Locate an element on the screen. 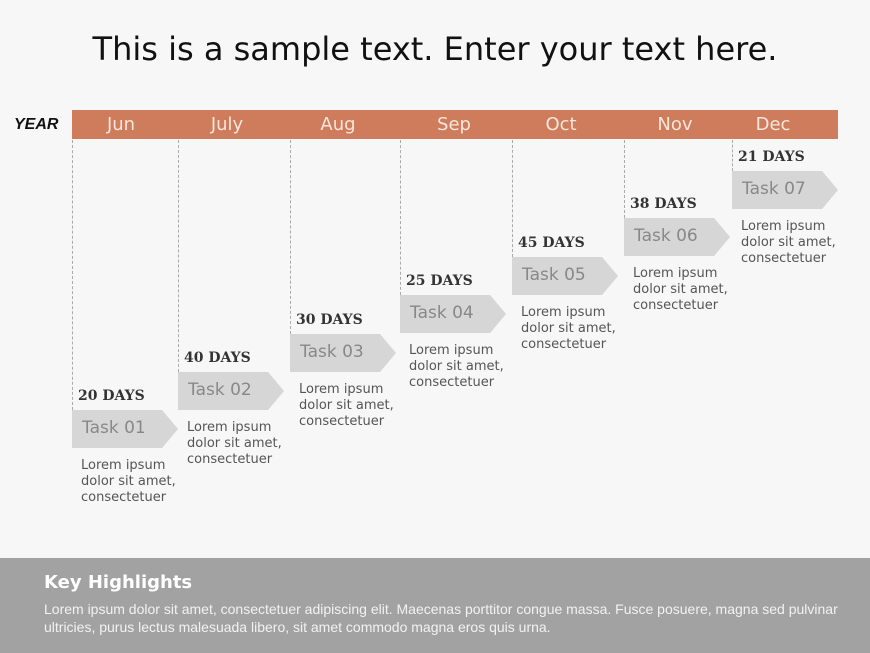 The height and width of the screenshot is (653, 870). task-duration: 21 DAYS is located at coordinates (771, 157).